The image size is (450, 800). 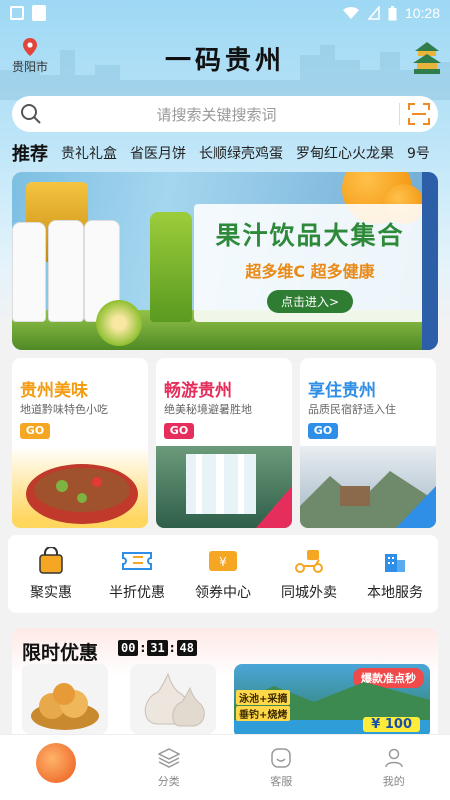 What do you see at coordinates (137, 593) in the screenshot?
I see `service-label: 半折优惠` at bounding box center [137, 593].